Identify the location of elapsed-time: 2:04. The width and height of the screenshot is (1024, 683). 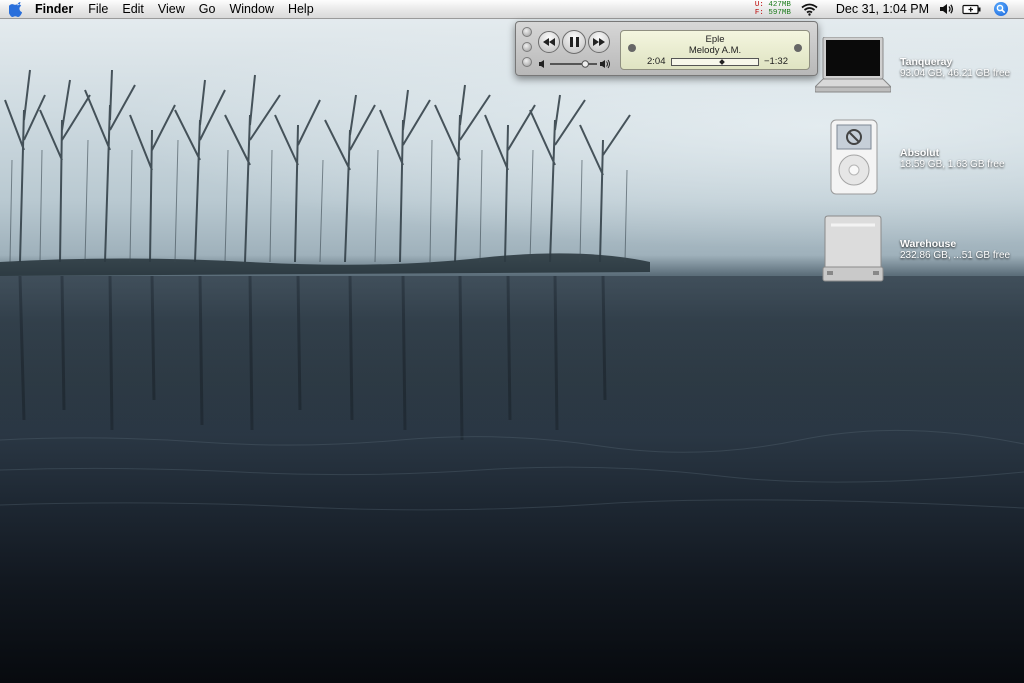
(656, 61).